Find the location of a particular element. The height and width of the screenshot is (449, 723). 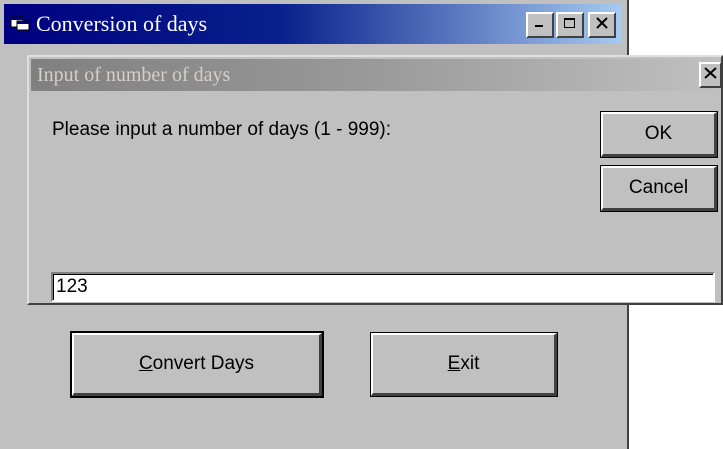

cancel-label: Cancel is located at coordinates (658, 187).